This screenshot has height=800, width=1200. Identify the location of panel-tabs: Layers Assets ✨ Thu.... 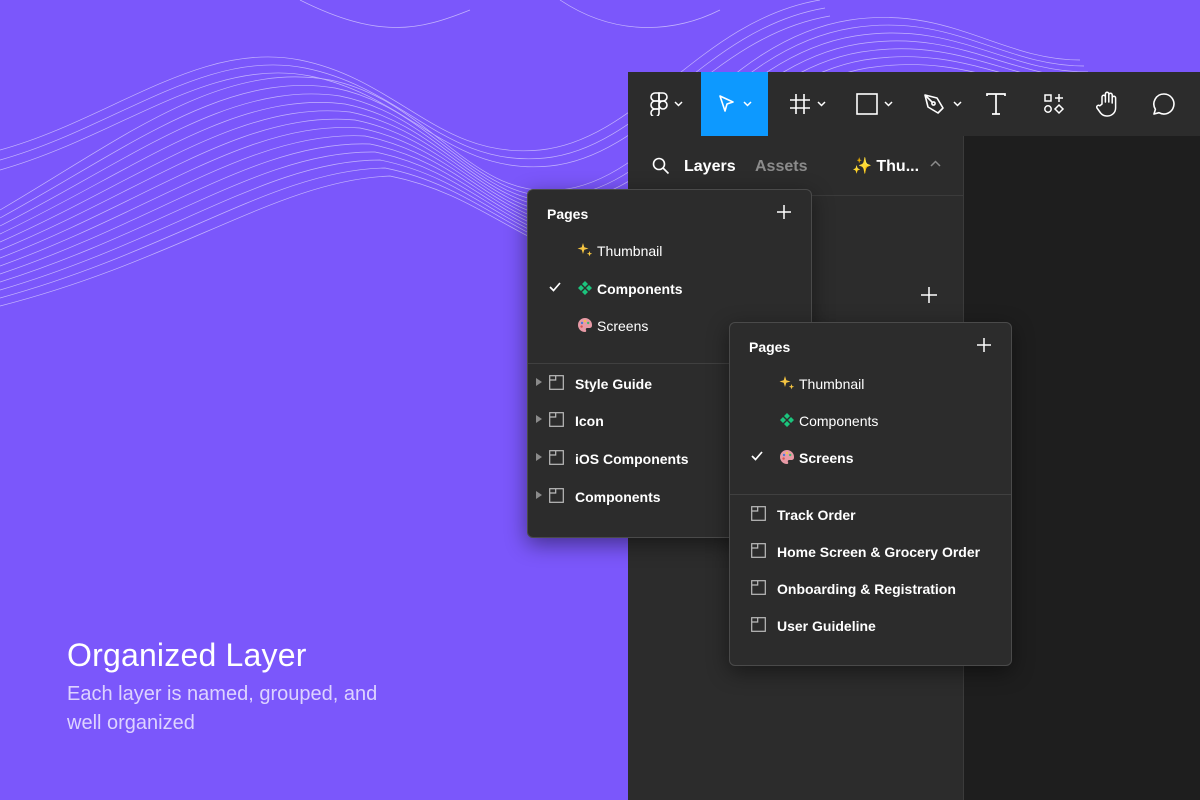
(796, 166).